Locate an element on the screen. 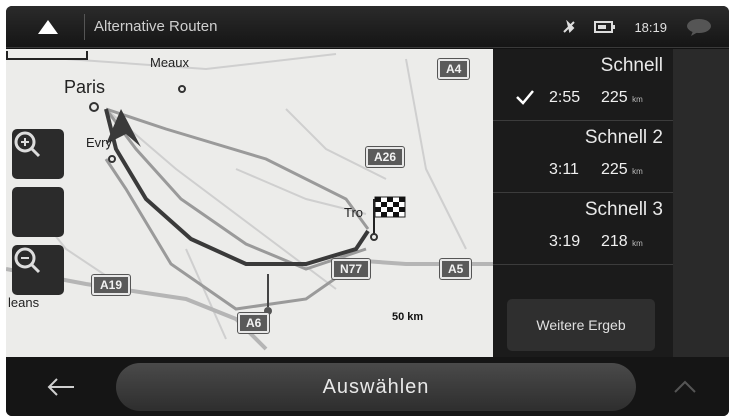  road-shield-a6: A6 is located at coordinates (254, 323).